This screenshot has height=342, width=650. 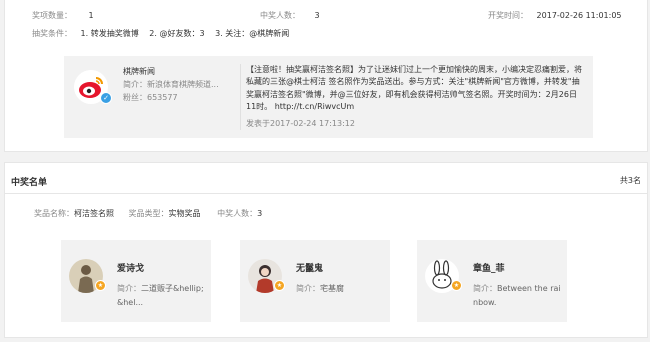 I want to click on section-divider, so click(x=326, y=193).